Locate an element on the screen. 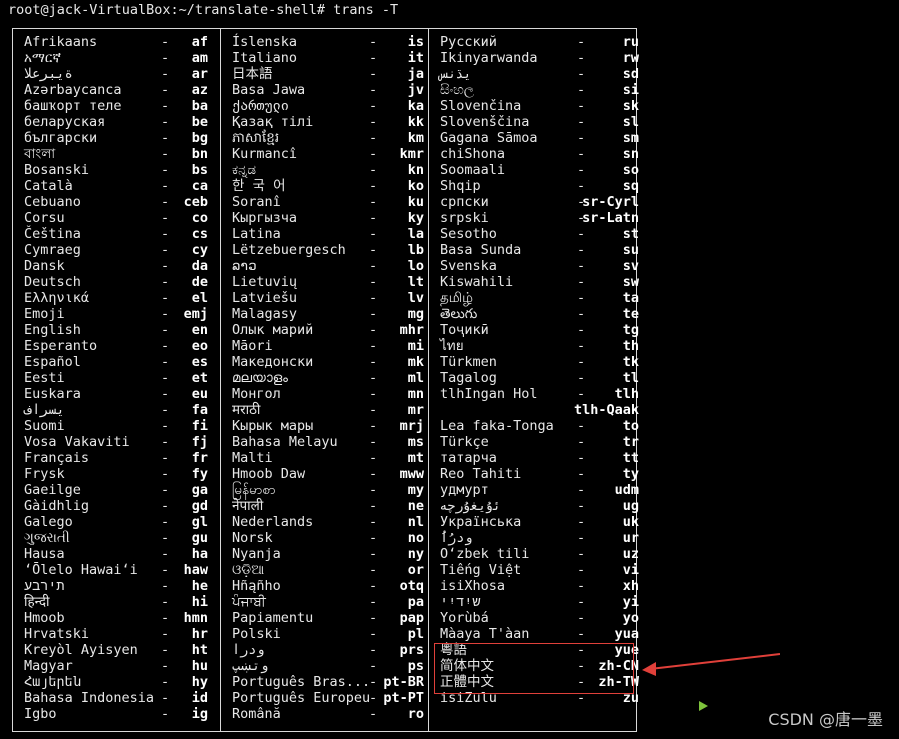  language-code: hmn is located at coordinates (195, 618).